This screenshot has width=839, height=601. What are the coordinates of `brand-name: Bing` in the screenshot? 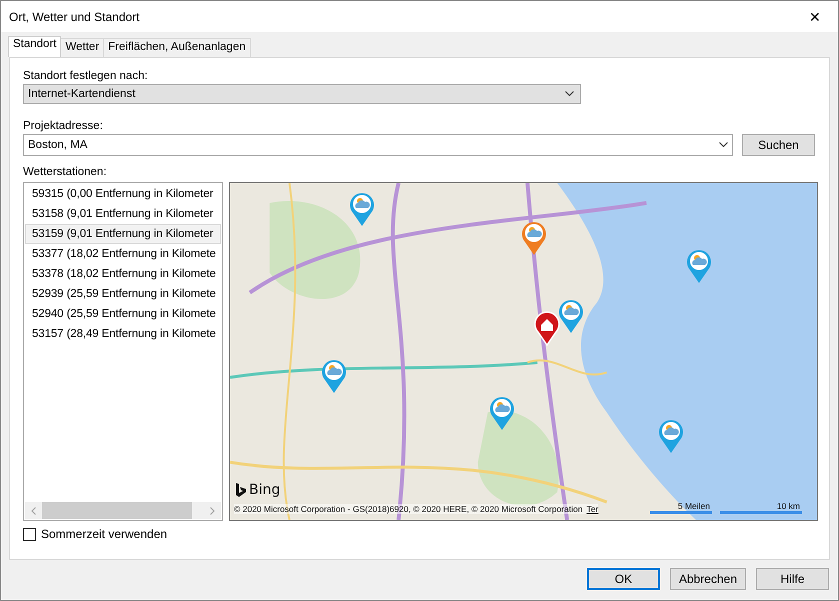 It's located at (264, 490).